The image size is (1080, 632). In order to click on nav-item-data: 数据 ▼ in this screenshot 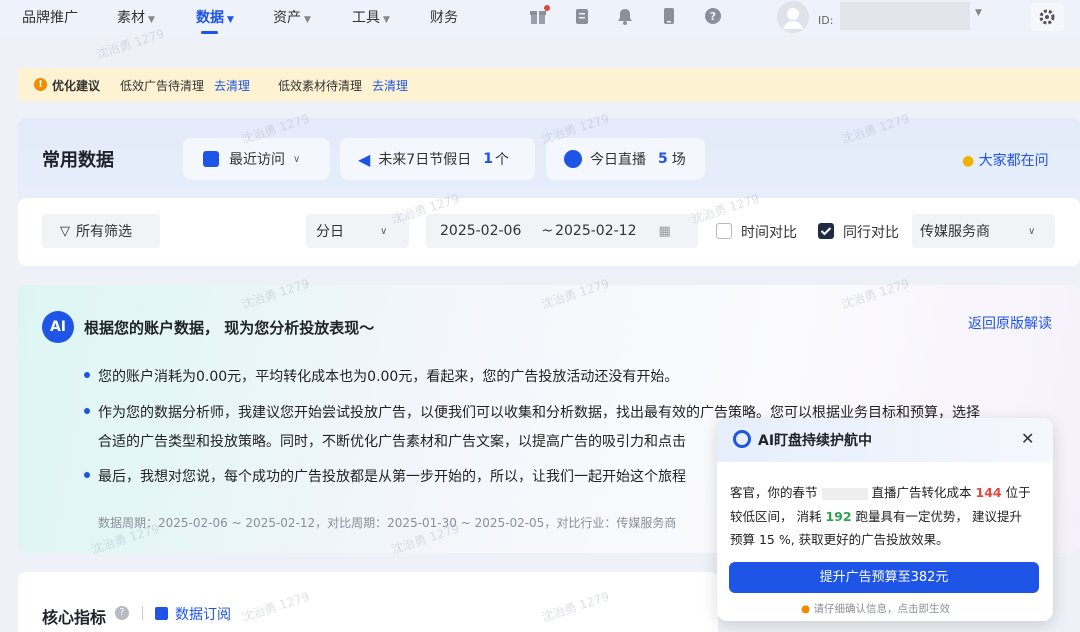, I will do `click(215, 17)`.